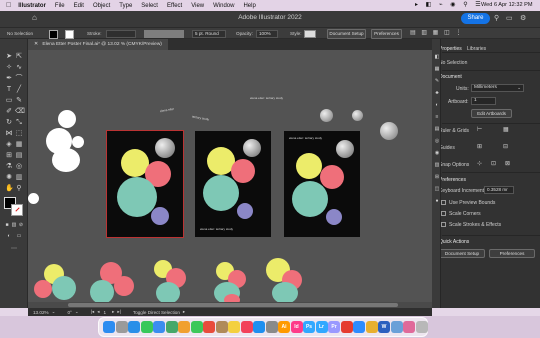 This screenshot has height=338, width=540. Describe the element at coordinates (505, 146) in the screenshot. I see `lock-guides-icon: ⊟` at that location.